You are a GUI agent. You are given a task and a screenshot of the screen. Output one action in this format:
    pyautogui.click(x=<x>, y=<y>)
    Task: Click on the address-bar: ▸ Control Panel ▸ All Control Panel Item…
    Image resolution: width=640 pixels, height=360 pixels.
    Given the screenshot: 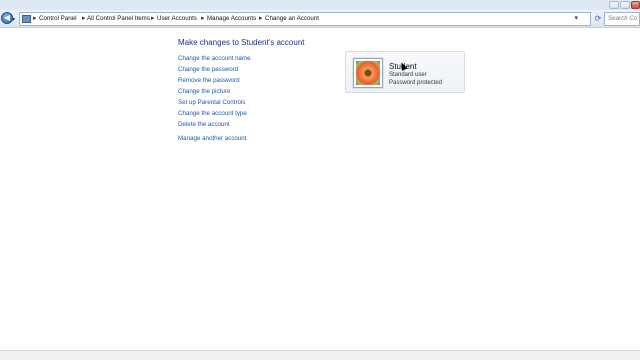 What is the action you would take?
    pyautogui.click(x=305, y=19)
    